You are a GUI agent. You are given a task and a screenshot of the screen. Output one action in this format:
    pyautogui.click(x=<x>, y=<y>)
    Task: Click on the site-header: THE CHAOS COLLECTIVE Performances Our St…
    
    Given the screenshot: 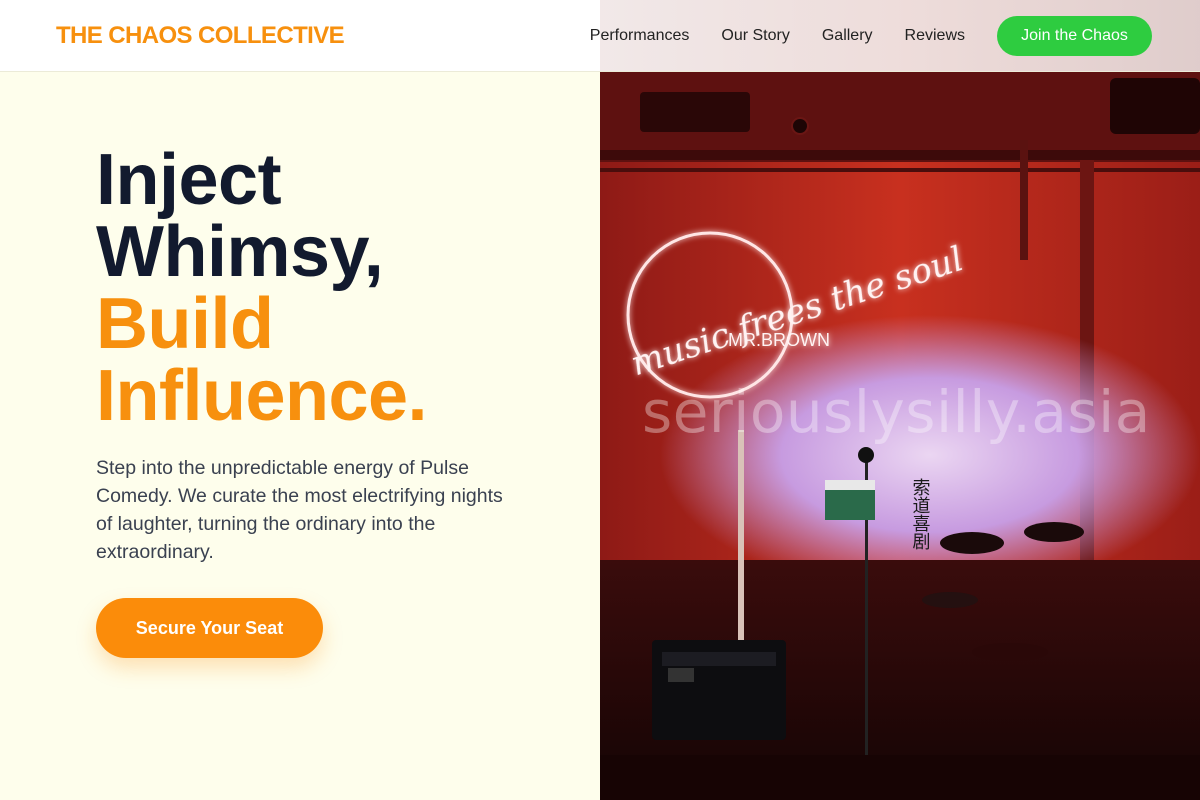 What is the action you would take?
    pyautogui.click(x=600, y=36)
    